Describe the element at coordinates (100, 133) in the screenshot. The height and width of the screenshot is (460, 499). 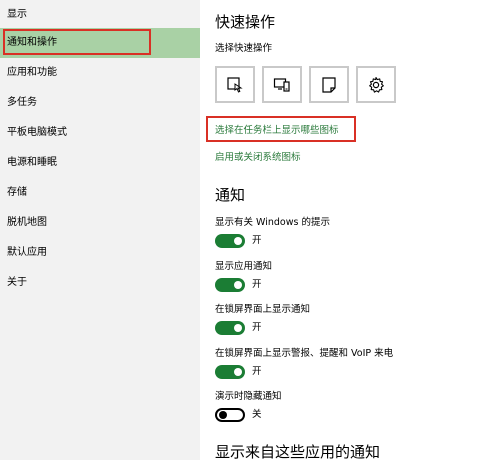
I see `sidebar-item-tablet-mode: 平板电脑模式` at that location.